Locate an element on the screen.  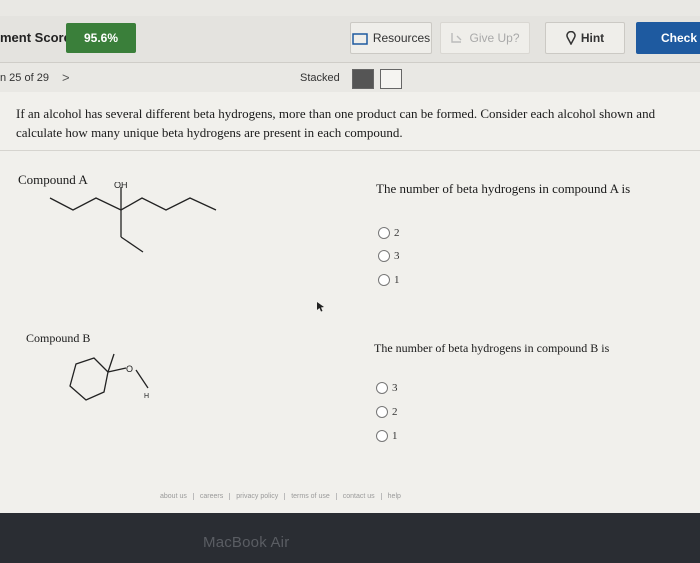
compound-b-structure: O H is located at coordinates (109, 377).